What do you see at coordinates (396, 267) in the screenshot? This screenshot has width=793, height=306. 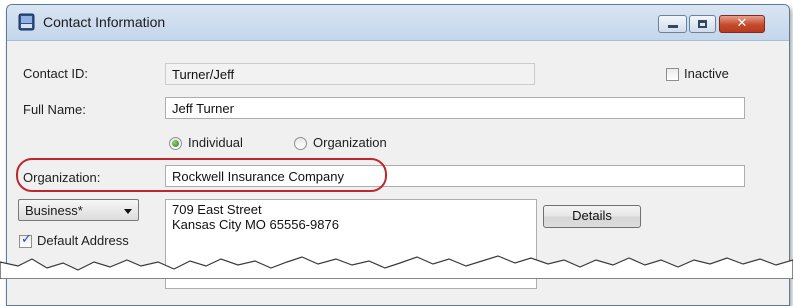 I see `torn-edge-overlay` at bounding box center [396, 267].